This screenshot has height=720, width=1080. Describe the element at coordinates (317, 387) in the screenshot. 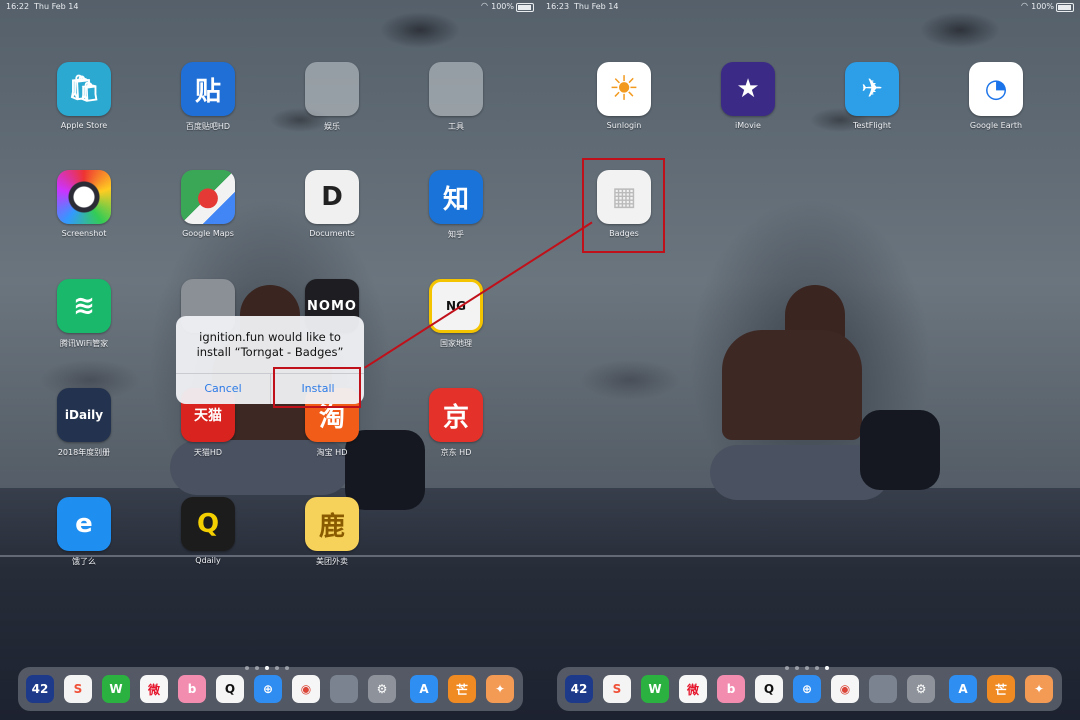

I see `install-highlight-box` at that location.